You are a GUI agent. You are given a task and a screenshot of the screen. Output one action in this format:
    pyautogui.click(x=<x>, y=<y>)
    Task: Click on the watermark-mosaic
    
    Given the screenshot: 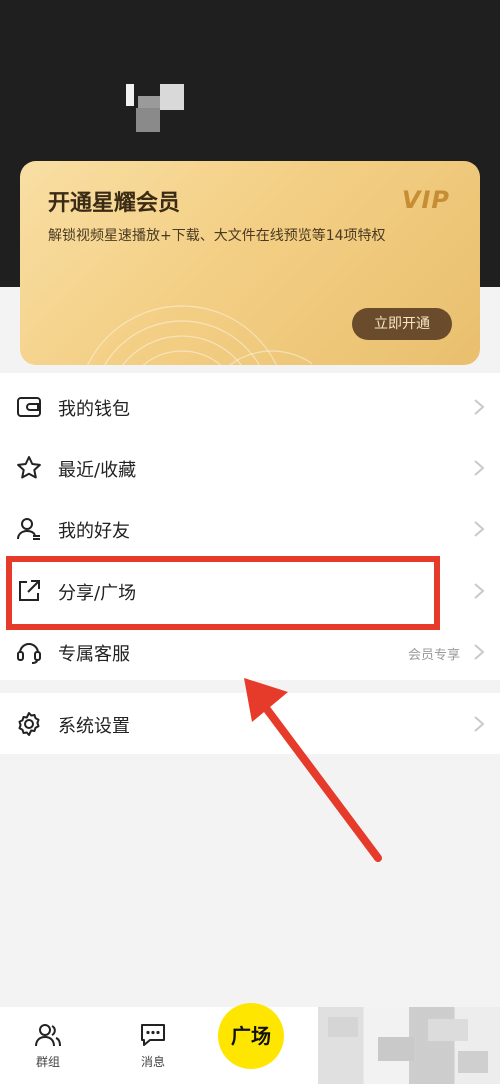 What is the action you would take?
    pyautogui.click(x=409, y=1045)
    